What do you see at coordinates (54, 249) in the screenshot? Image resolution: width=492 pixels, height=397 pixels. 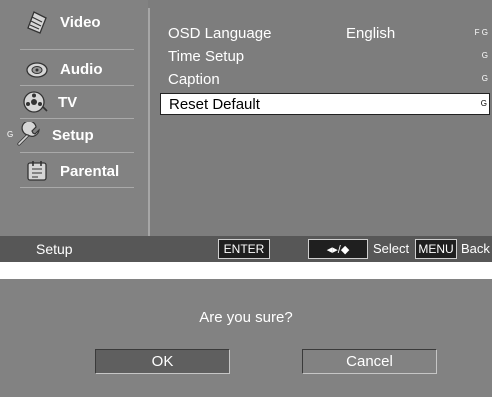 I see `current-section-label: Setup` at bounding box center [54, 249].